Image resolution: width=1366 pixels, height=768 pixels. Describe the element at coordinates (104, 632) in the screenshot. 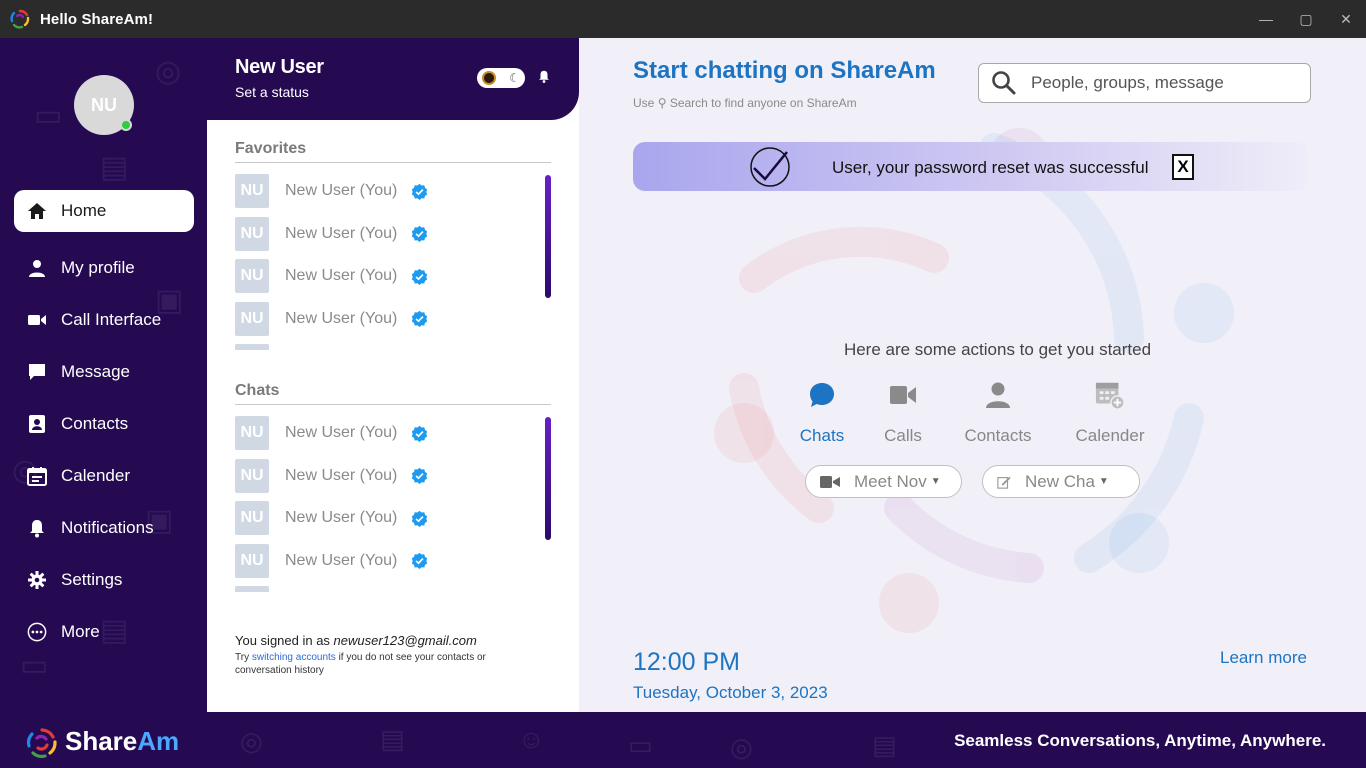

I see `nav-item-more: More` at that location.